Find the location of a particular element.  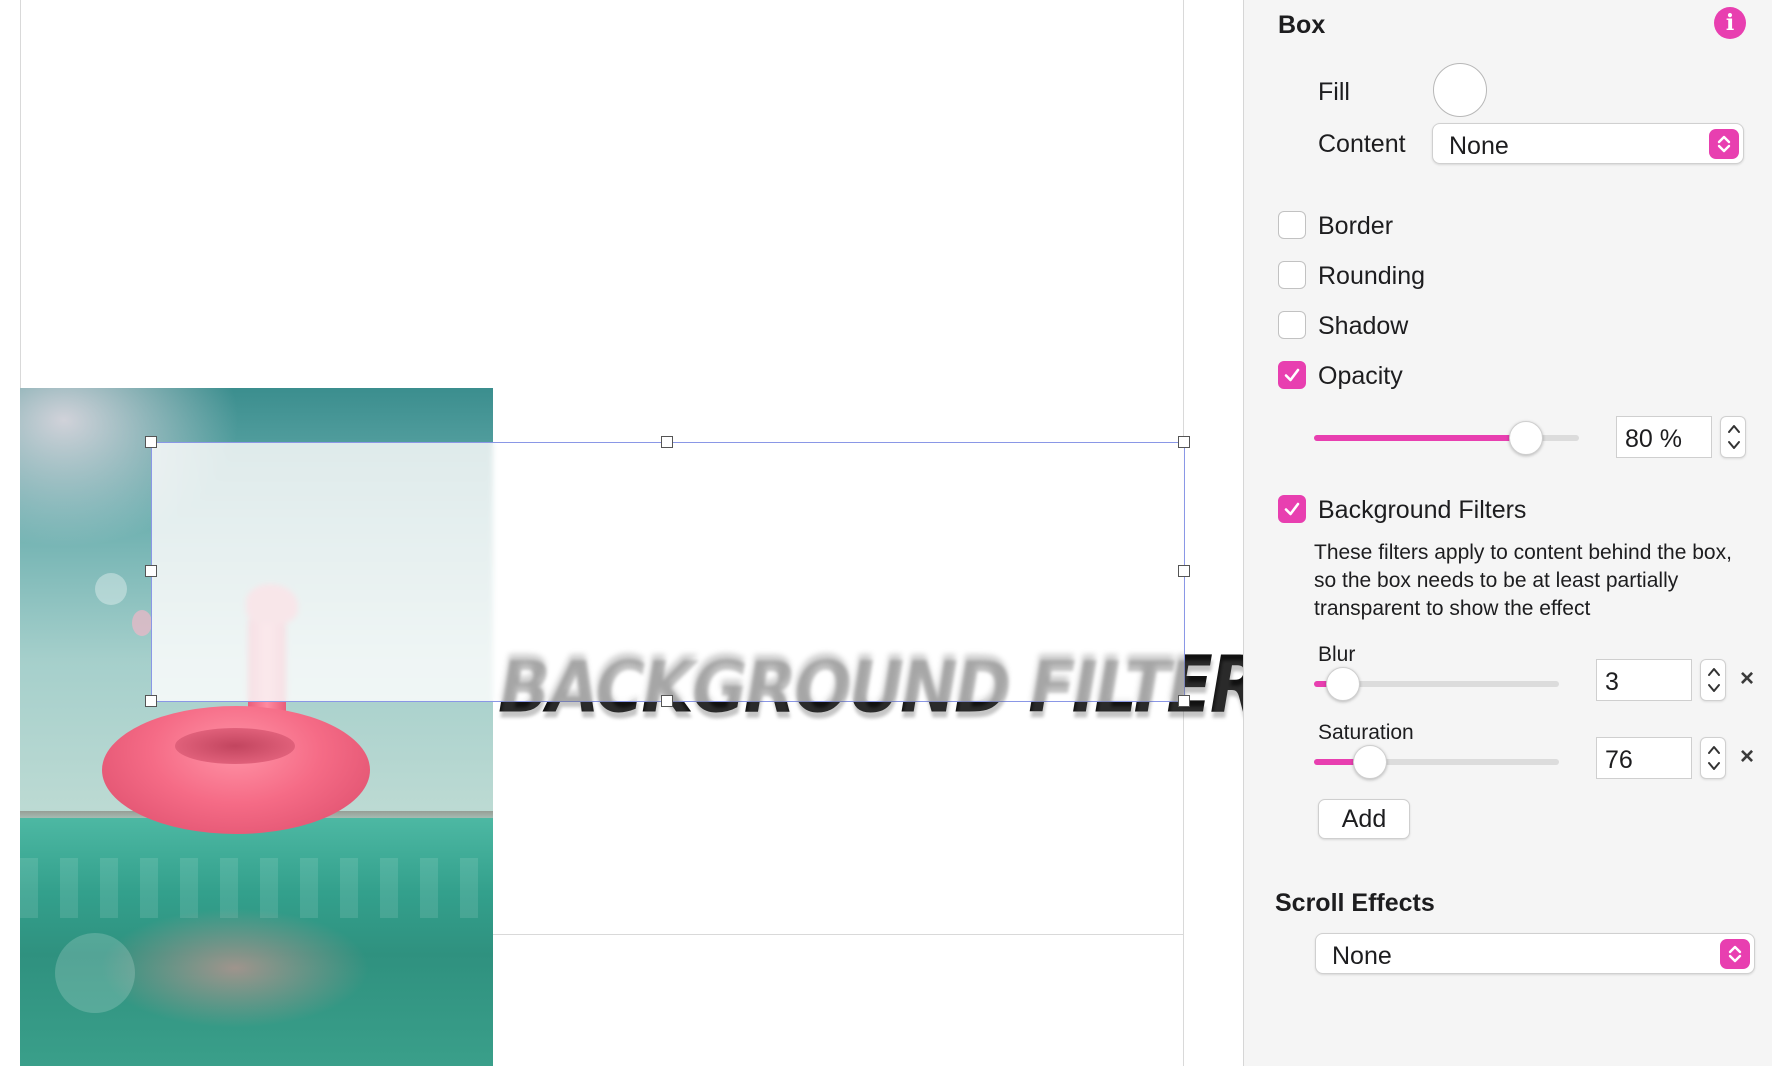

resize-handle-bottom is located at coordinates (667, 701).